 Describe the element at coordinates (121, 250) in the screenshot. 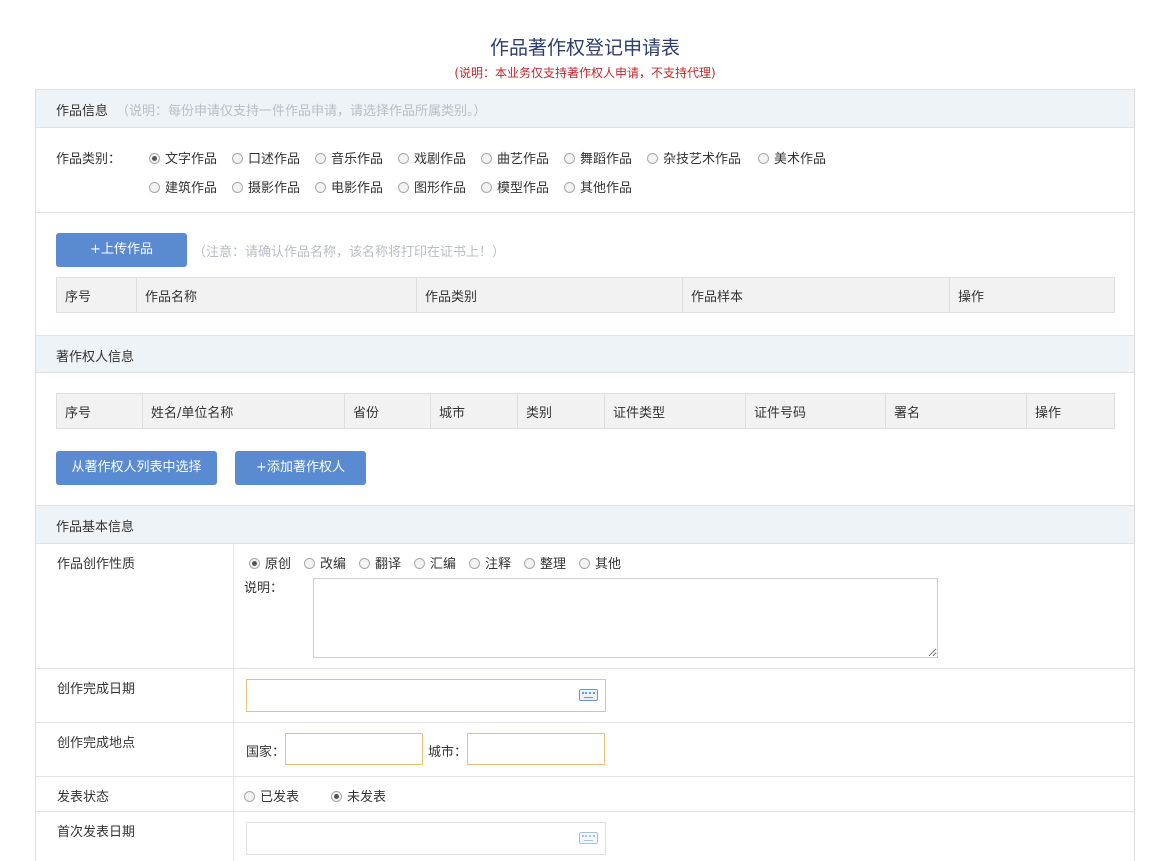

I see `upload-work-button: +上传作品` at that location.